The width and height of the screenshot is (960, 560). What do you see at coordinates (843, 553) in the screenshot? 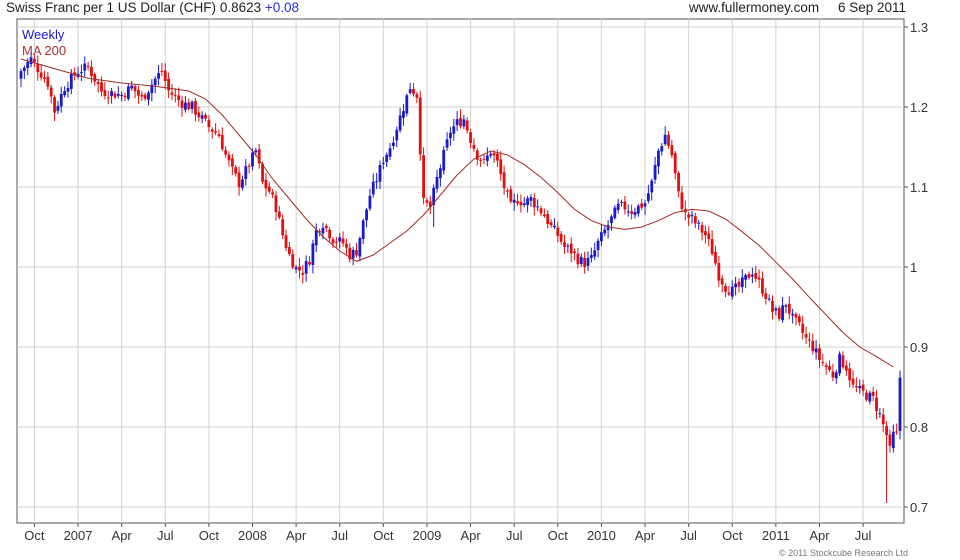
I see `copyright-note: © 2011 Stockcube Research Ltd` at bounding box center [843, 553].